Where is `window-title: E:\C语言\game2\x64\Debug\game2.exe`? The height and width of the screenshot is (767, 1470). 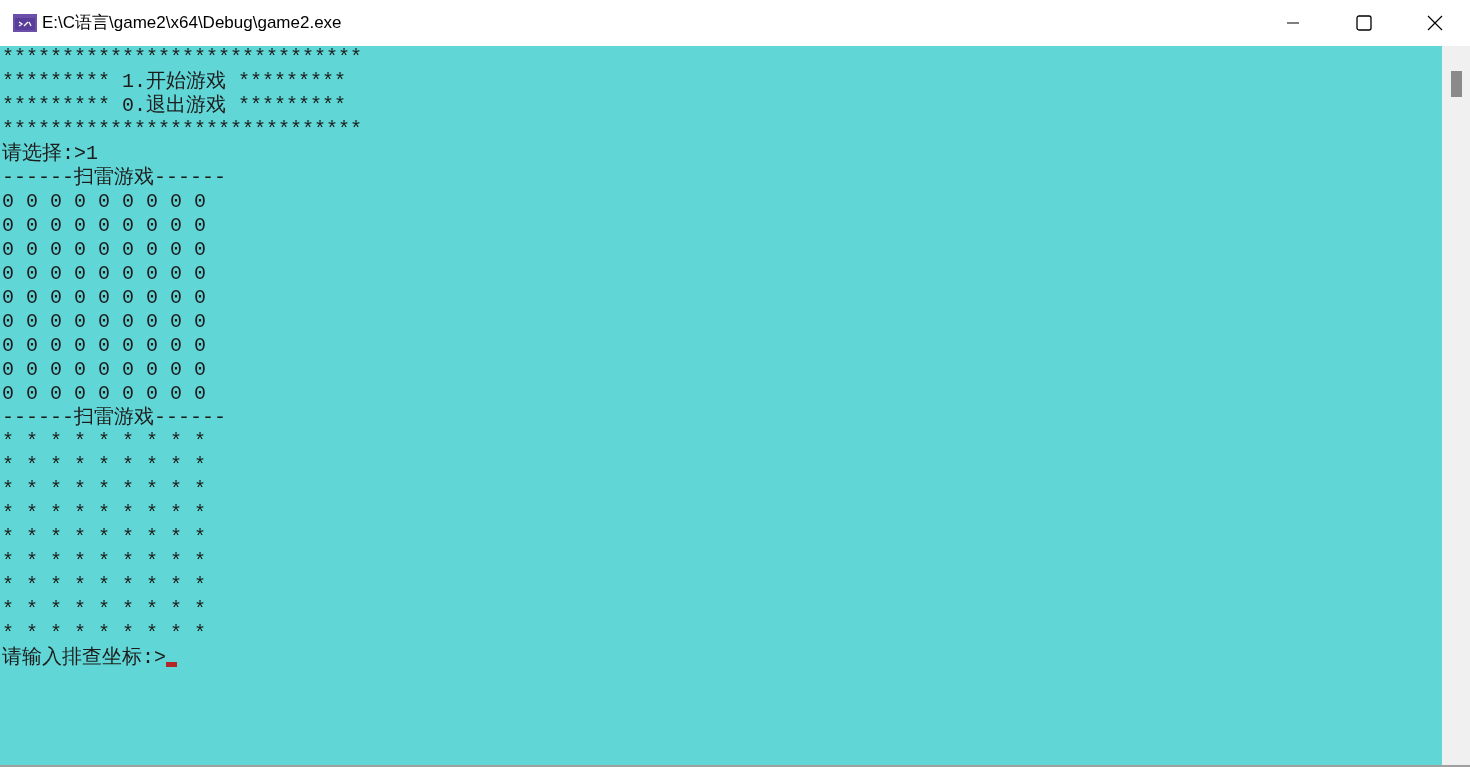
window-title: E:\C语言\game2\x64\Debug\game2.exe is located at coordinates (192, 23).